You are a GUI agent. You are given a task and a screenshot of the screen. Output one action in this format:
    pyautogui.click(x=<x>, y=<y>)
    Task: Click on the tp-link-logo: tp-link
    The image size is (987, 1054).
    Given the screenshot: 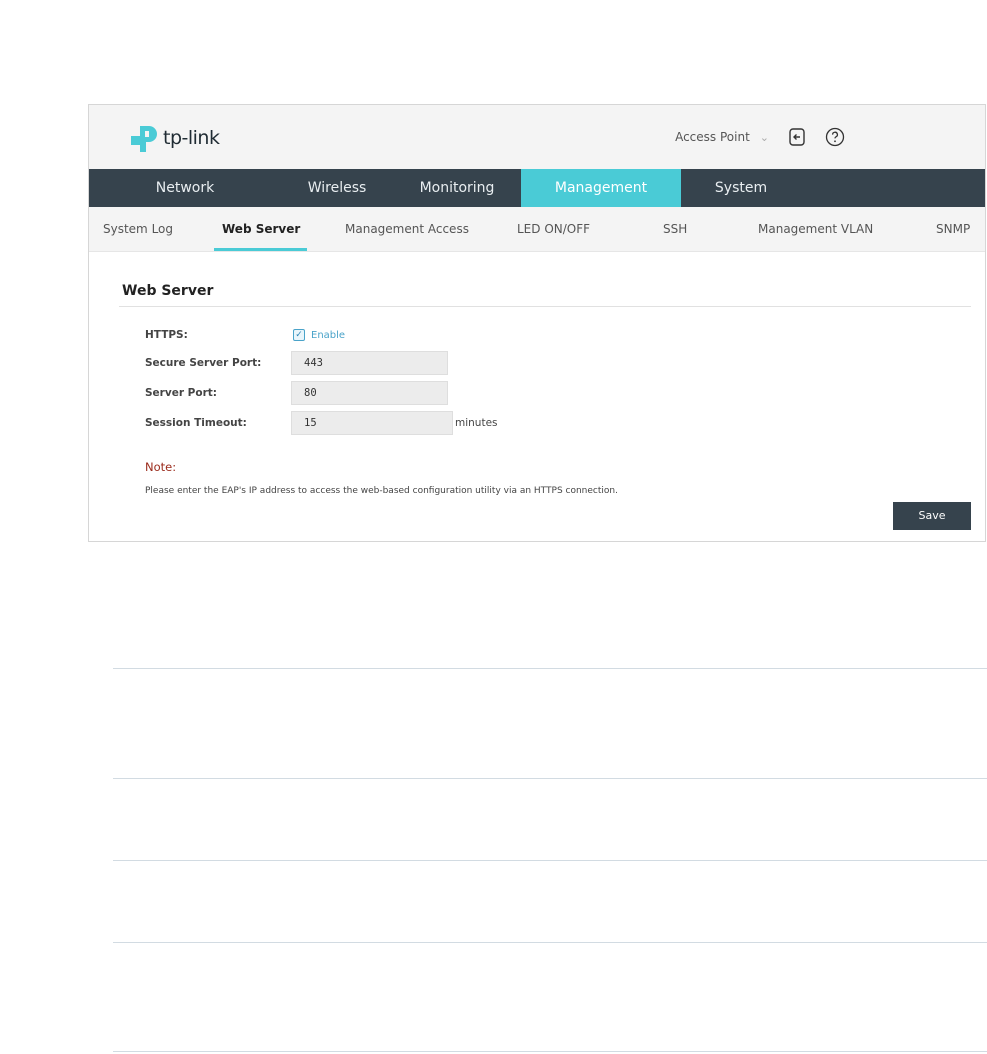 What is the action you would take?
    pyautogui.click(x=174, y=138)
    